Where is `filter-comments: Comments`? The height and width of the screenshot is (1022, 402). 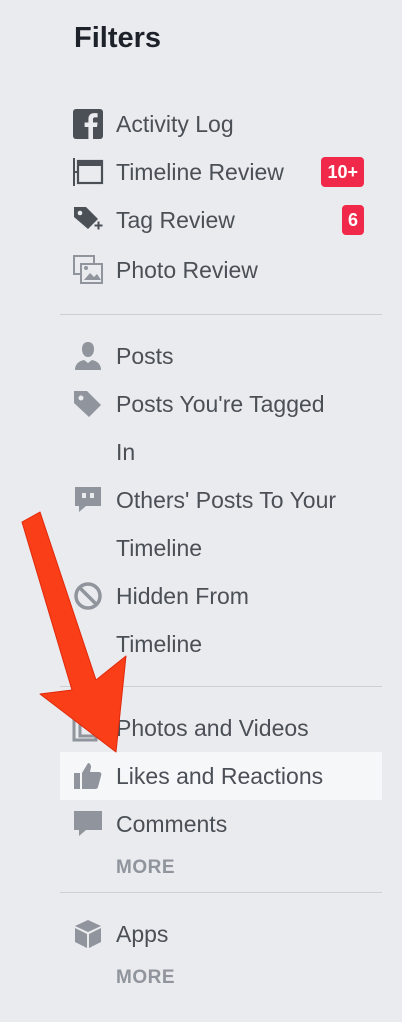
filter-comments: Comments is located at coordinates (221, 824).